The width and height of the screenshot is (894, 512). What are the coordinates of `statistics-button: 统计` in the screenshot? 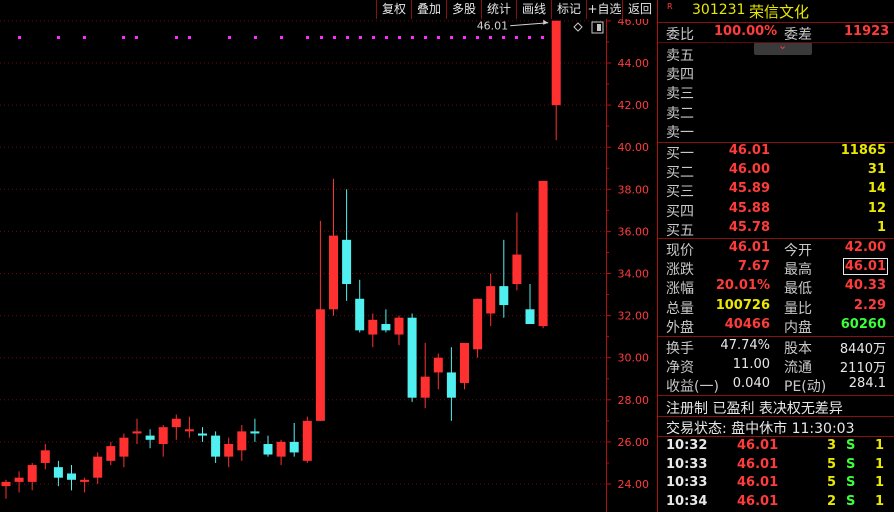 It's located at (498, 9).